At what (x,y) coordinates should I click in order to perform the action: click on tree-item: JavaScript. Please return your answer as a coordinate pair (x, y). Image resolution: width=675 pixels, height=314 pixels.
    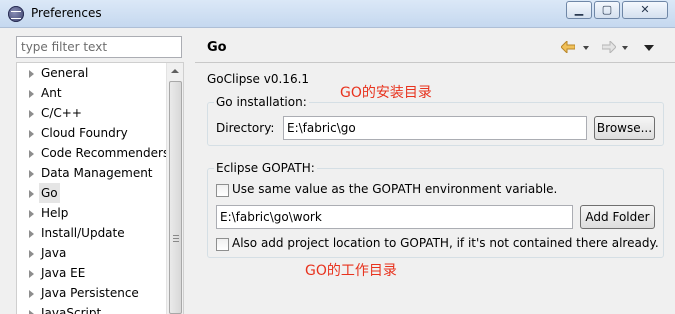
    Looking at the image, I should click on (92, 308).